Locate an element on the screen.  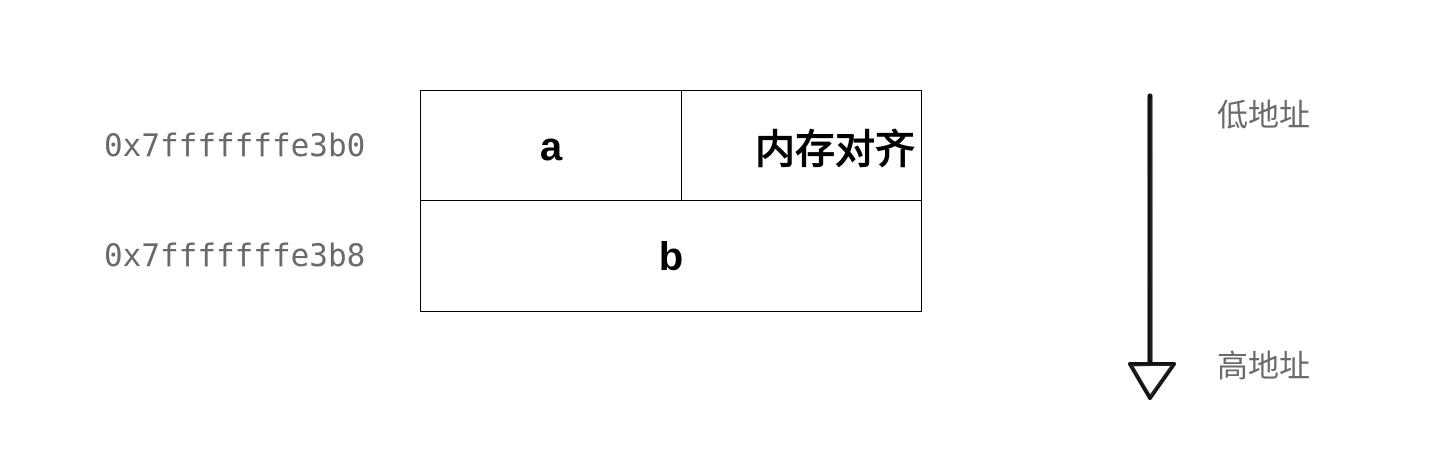
down-arrow-icon is located at coordinates (1152, 246).